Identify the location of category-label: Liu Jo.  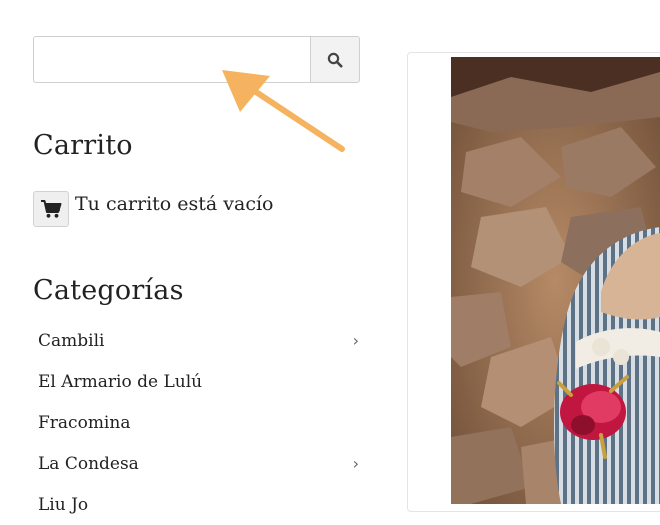
(63, 504).